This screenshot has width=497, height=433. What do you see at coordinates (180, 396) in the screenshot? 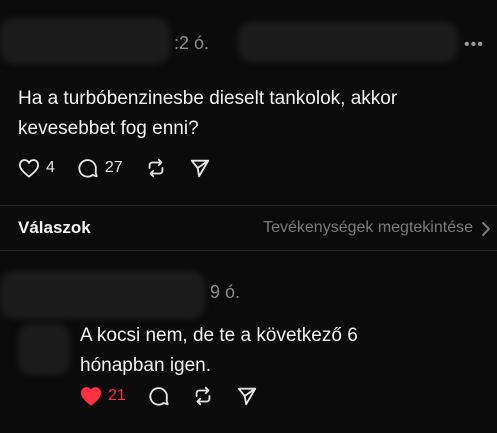
I see `reply-actions: 21` at bounding box center [180, 396].